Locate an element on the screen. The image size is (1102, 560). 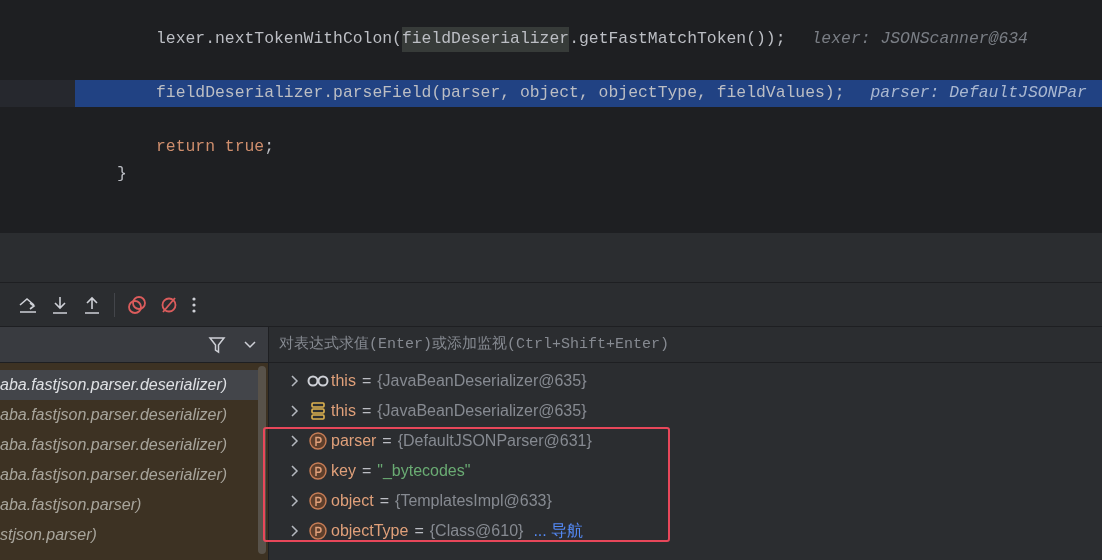
stack-icon is located at coordinates (318, 411).